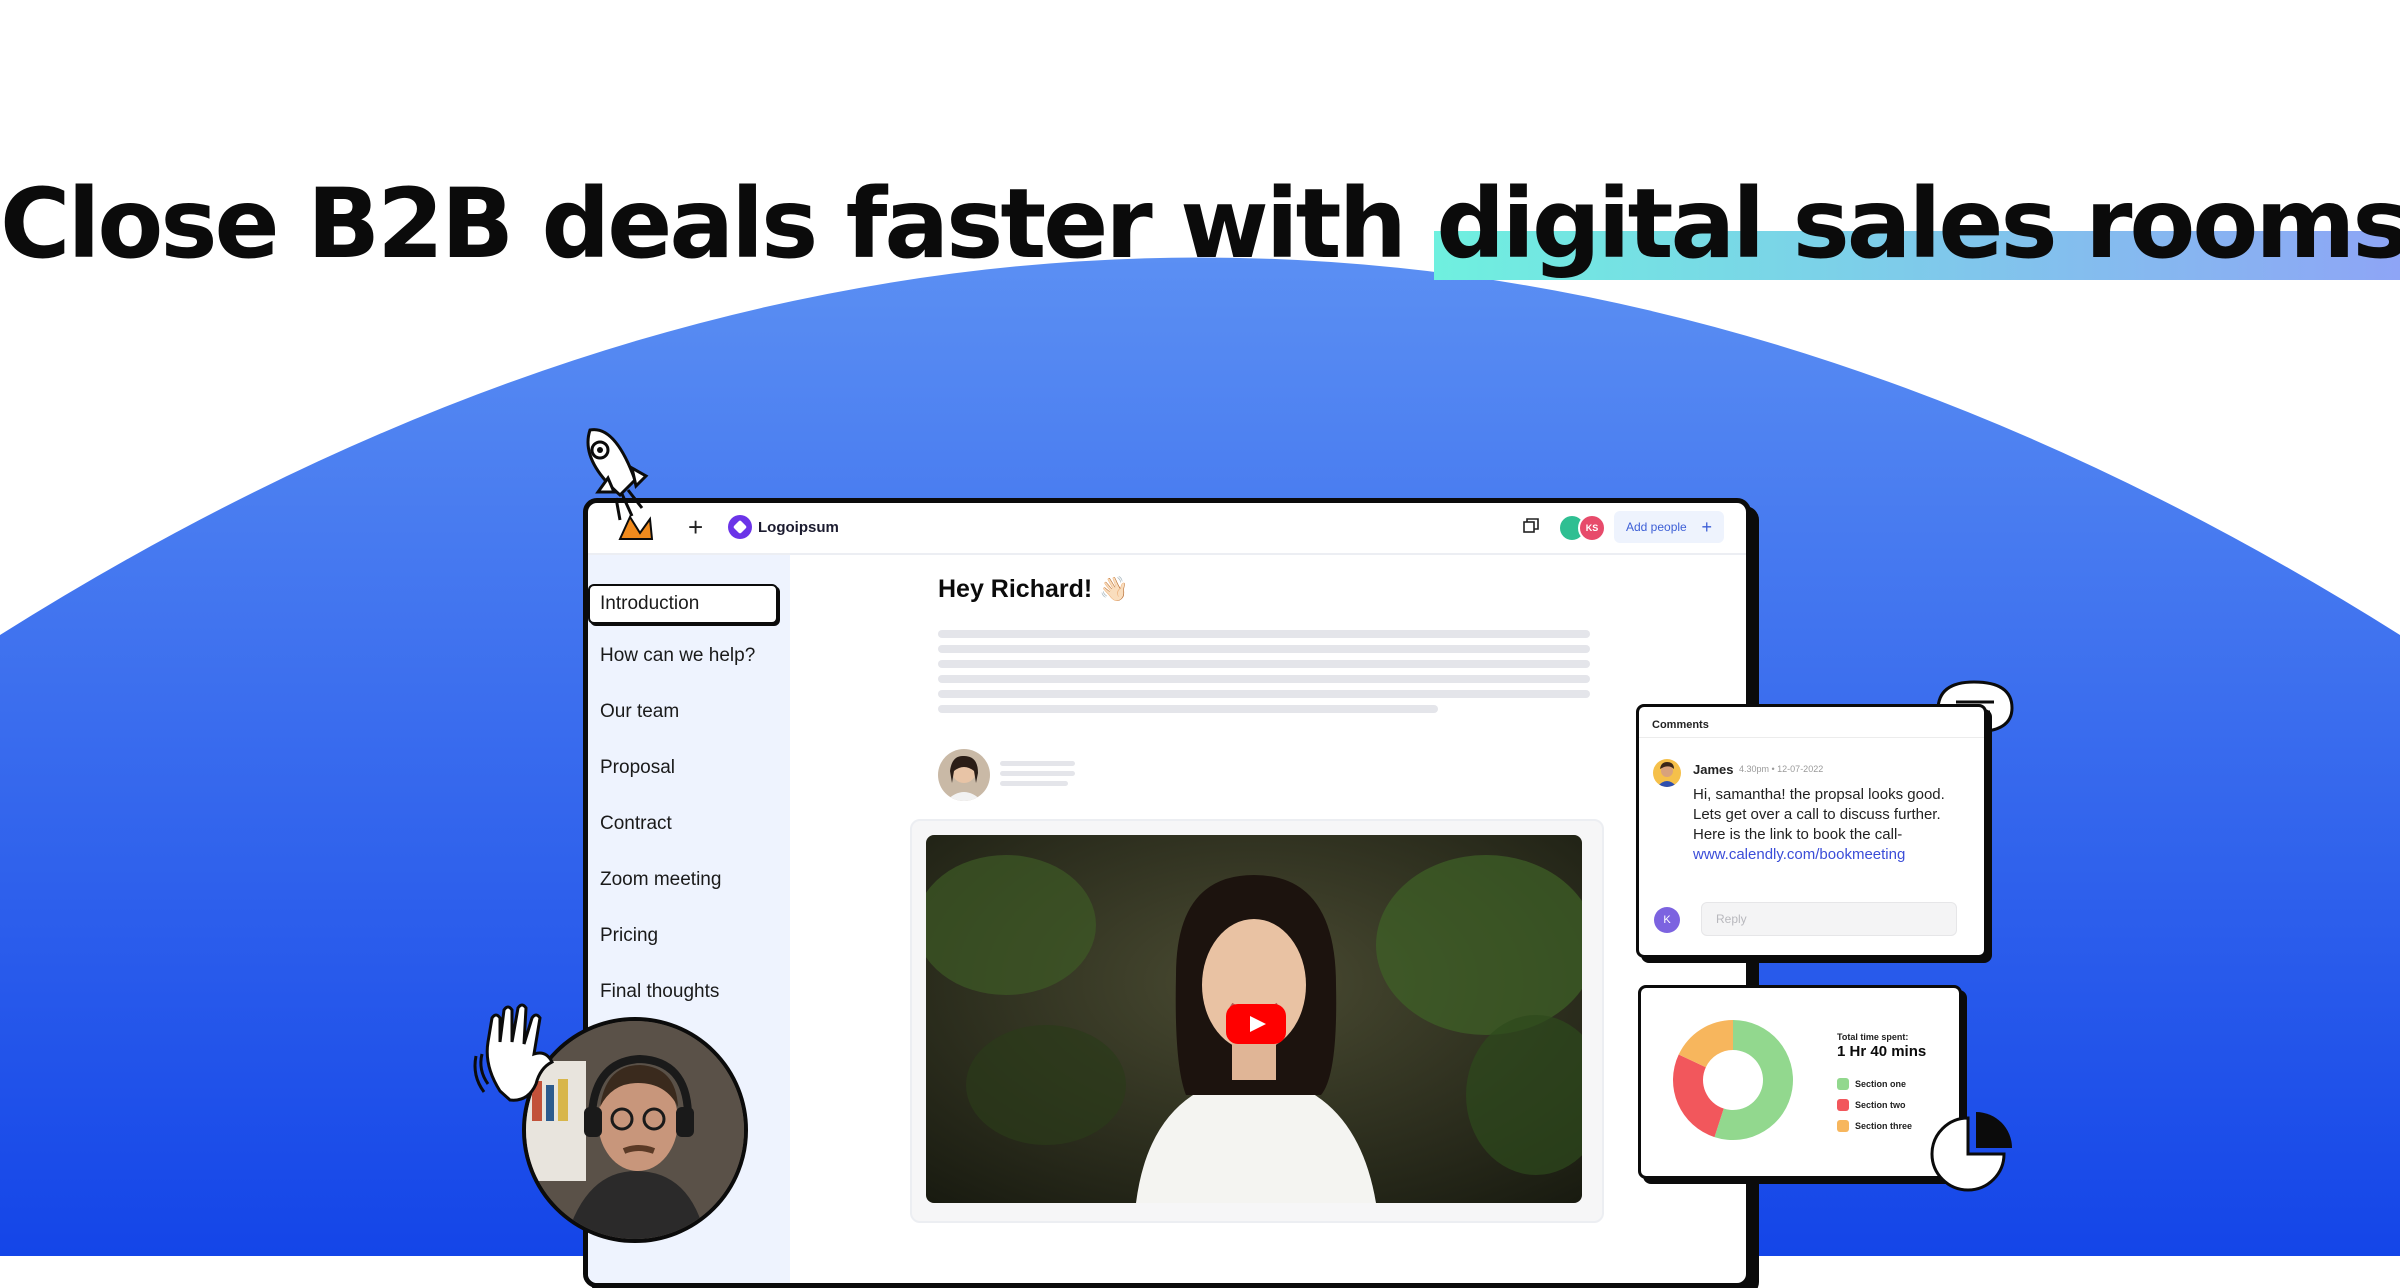 The width and height of the screenshot is (2400, 1288). I want to click on time-spent-label: Total time spent:, so click(1873, 1037).